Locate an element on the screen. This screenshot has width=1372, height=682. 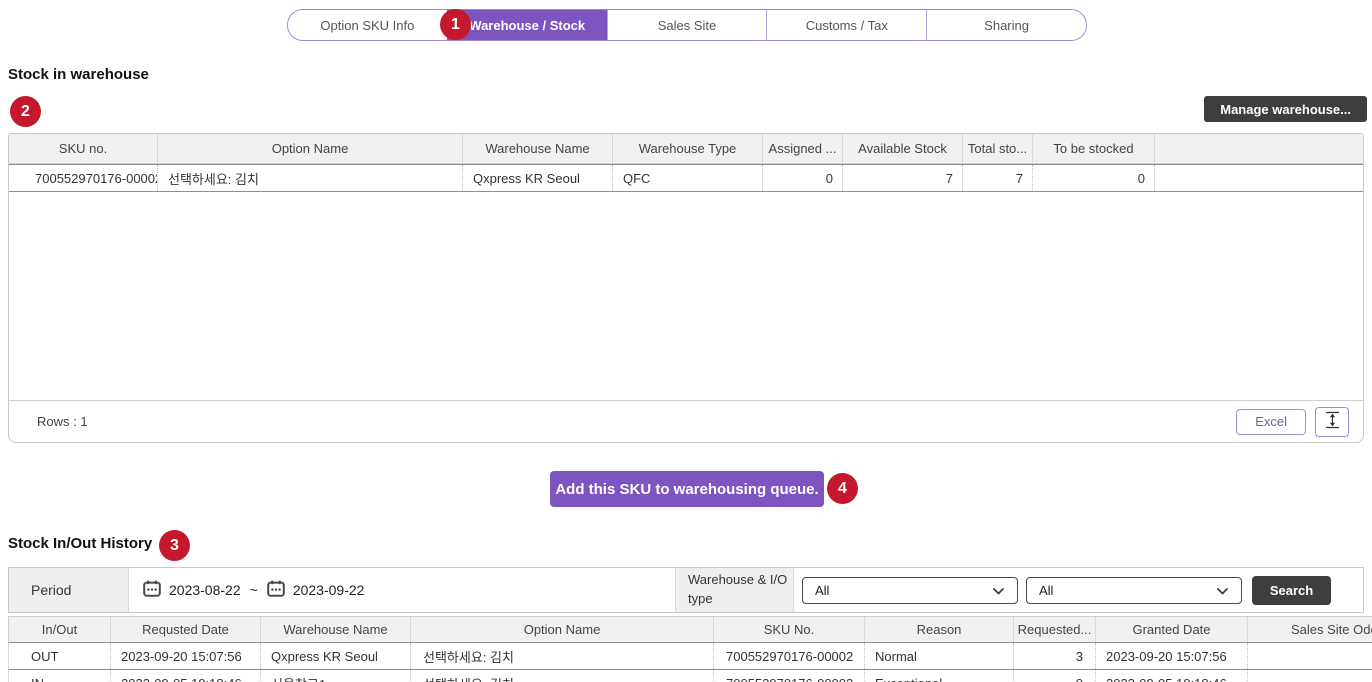
tab-sales-site: Sales Site is located at coordinates (686, 25).